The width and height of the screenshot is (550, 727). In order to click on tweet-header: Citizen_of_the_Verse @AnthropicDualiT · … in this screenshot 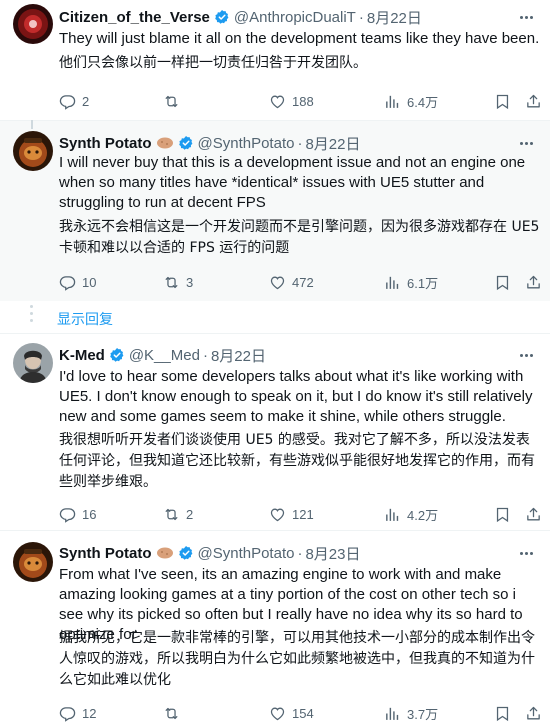, I will do `click(240, 17)`.